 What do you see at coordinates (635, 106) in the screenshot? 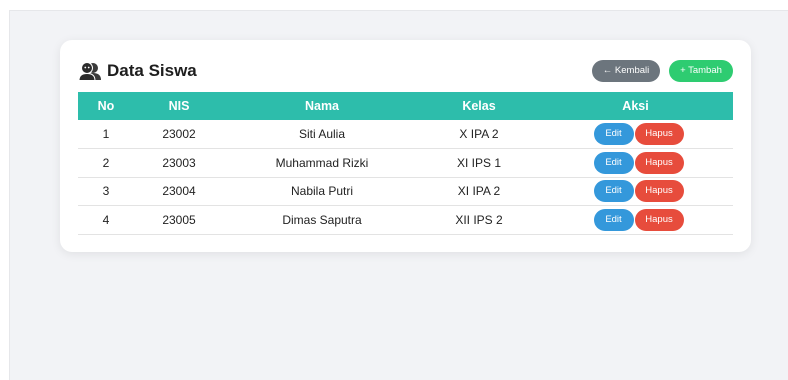
I see `column-header-aksi: Aksi` at bounding box center [635, 106].